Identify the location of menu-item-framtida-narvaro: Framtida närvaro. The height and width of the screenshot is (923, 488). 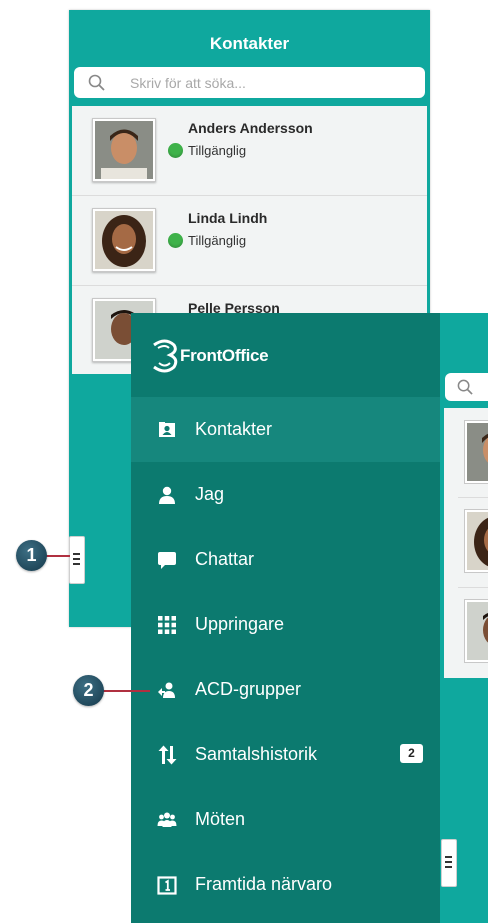
(285, 884).